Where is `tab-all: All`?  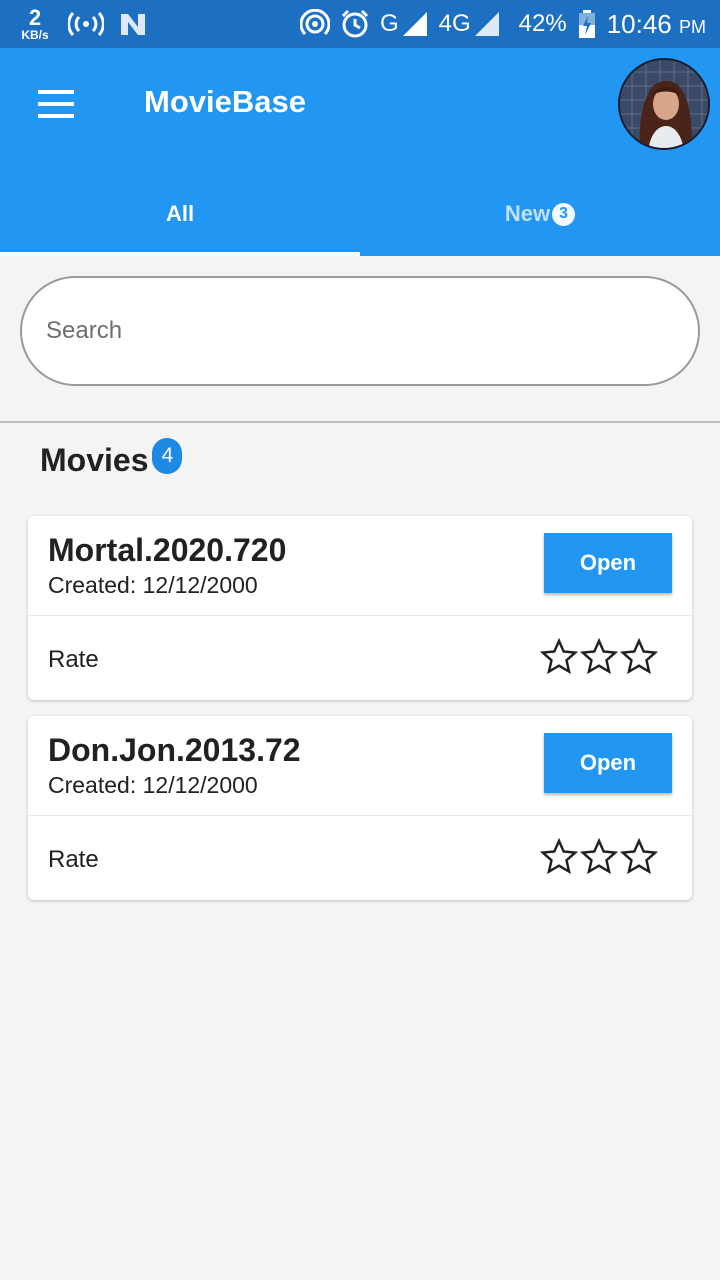
tab-all: All is located at coordinates (180, 214).